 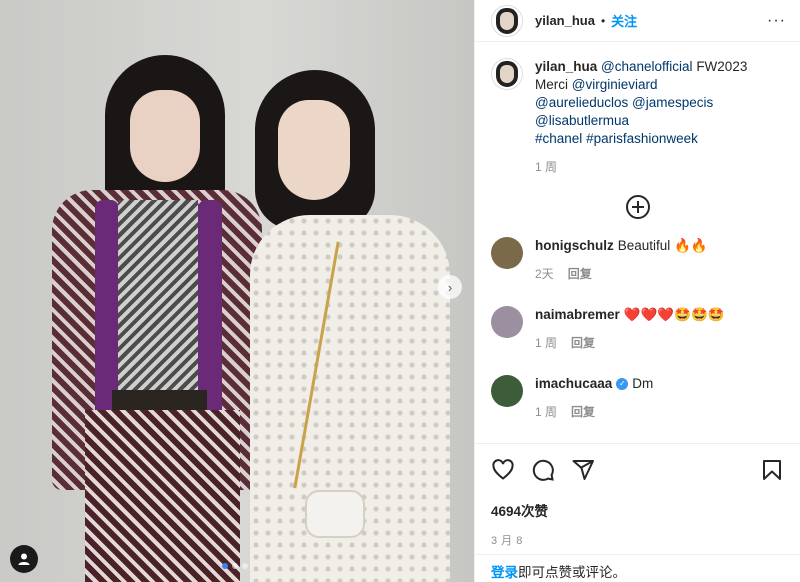 I want to click on more-options-icon: ···, so click(x=776, y=21).